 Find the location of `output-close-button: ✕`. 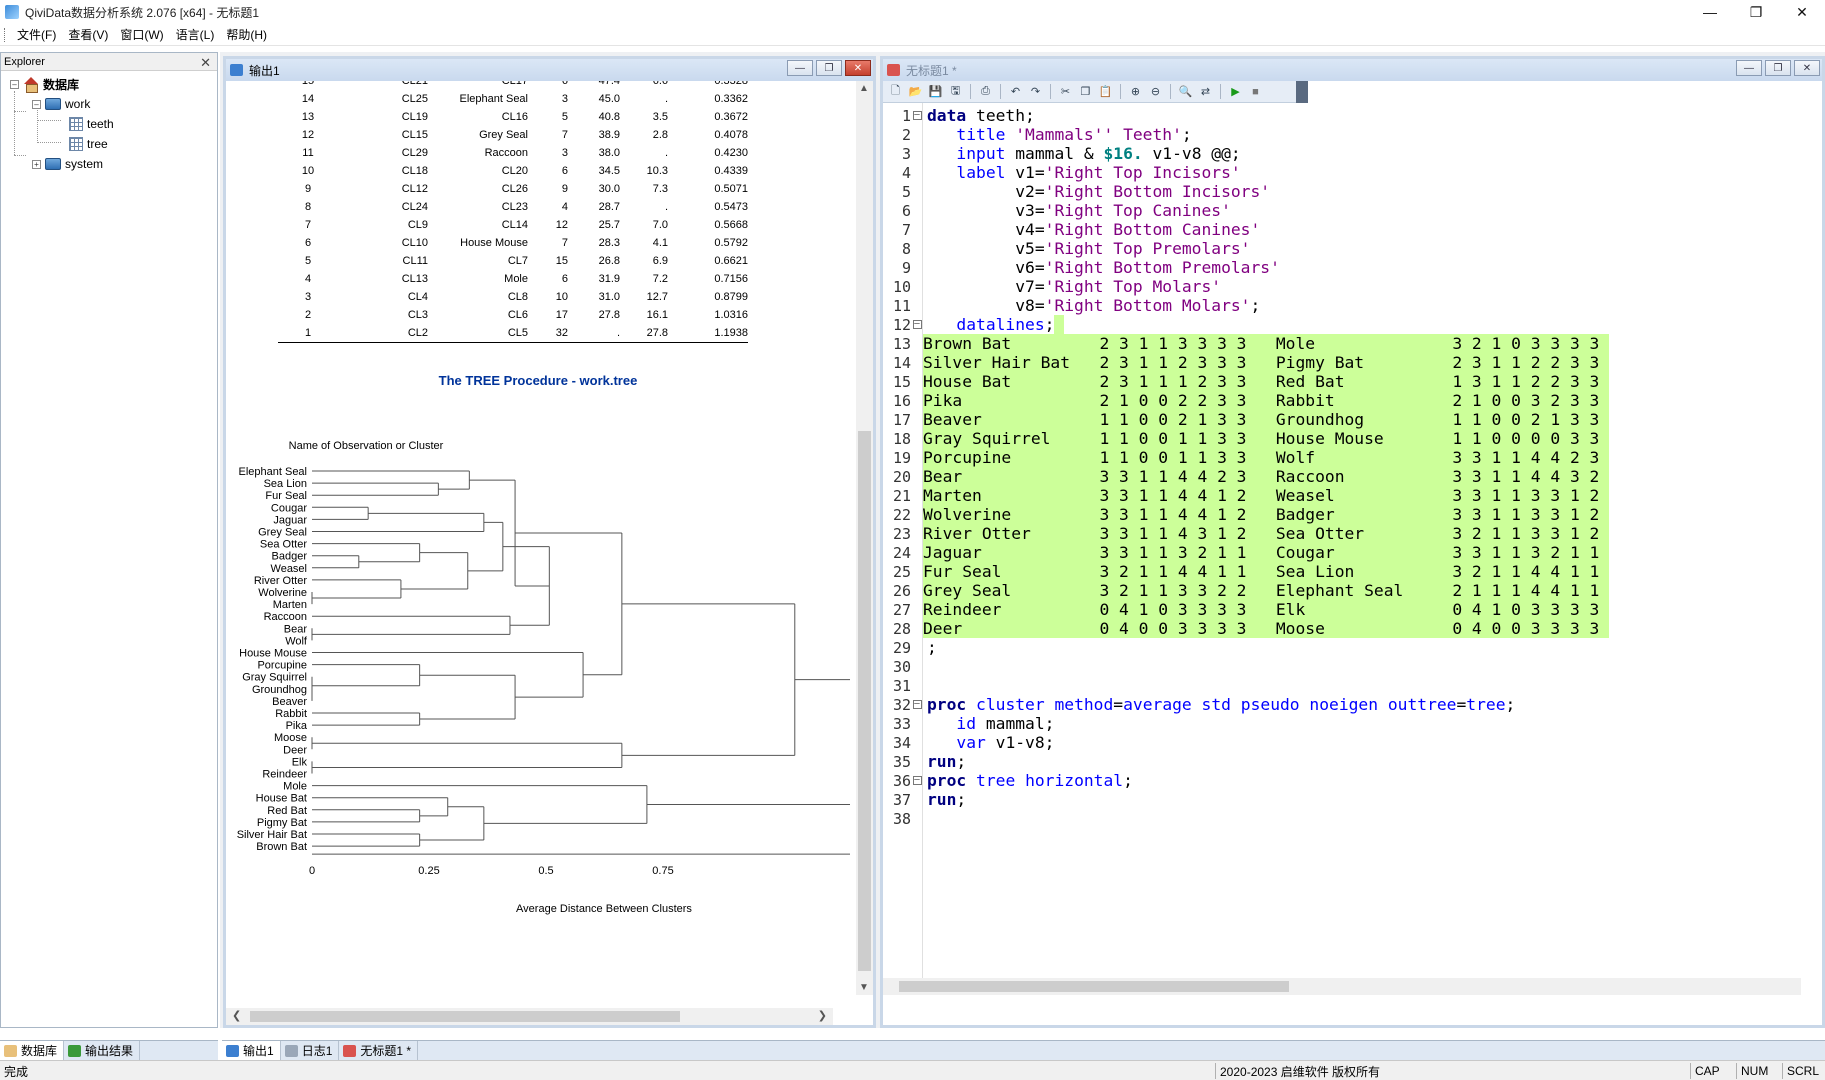

output-close-button: ✕ is located at coordinates (858, 68).